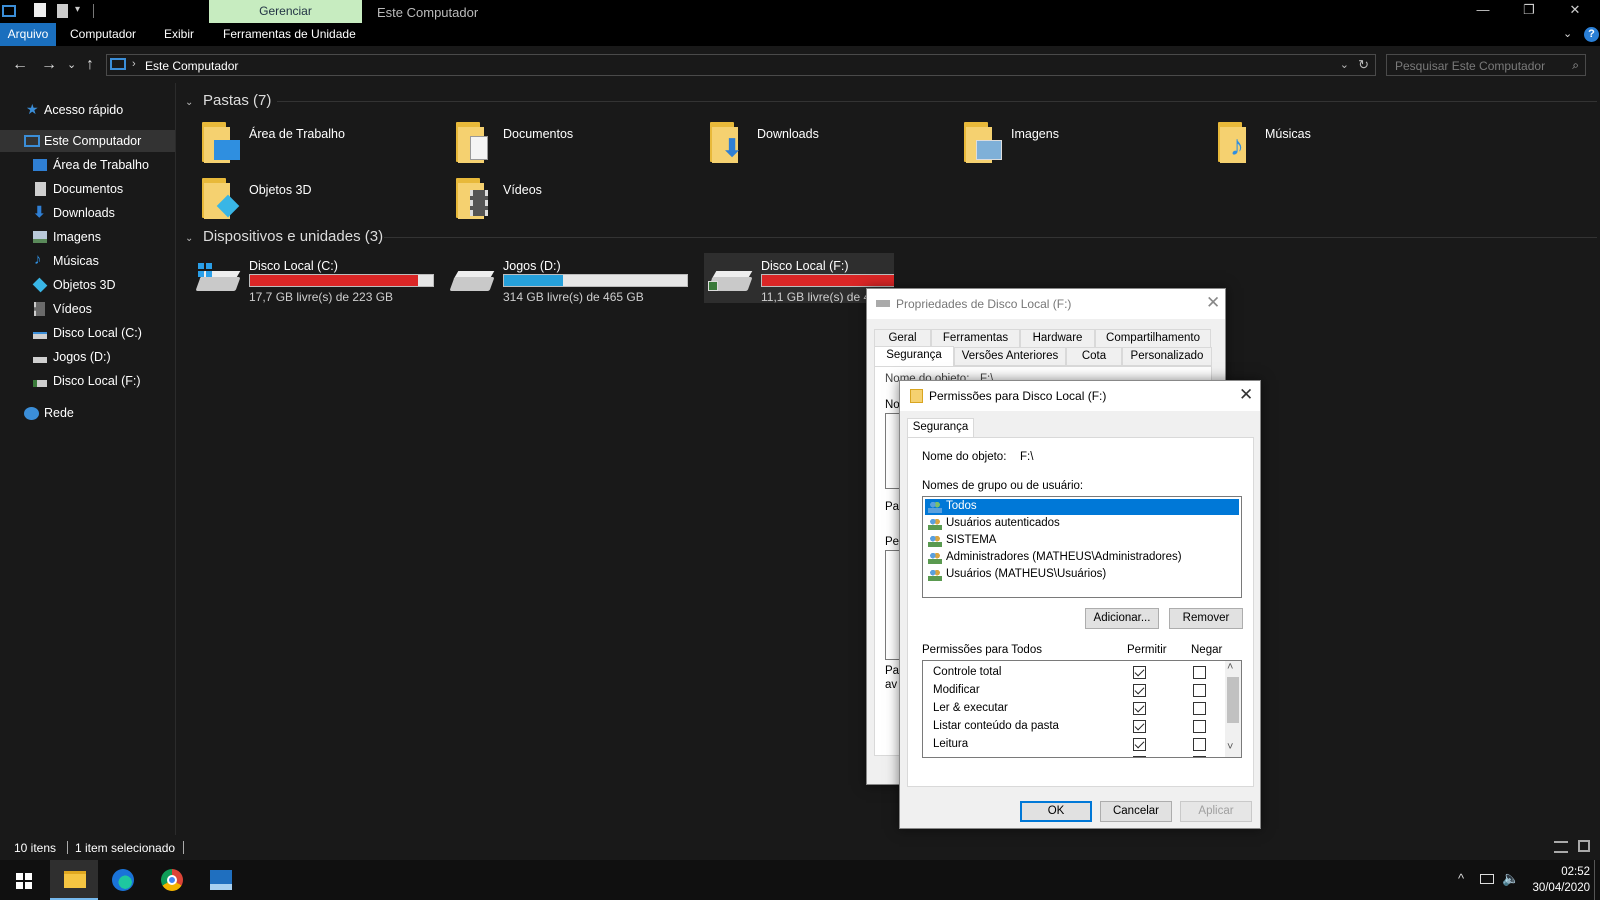 This screenshot has height=900, width=1600. What do you see at coordinates (24, 880) in the screenshot?
I see `start-button` at bounding box center [24, 880].